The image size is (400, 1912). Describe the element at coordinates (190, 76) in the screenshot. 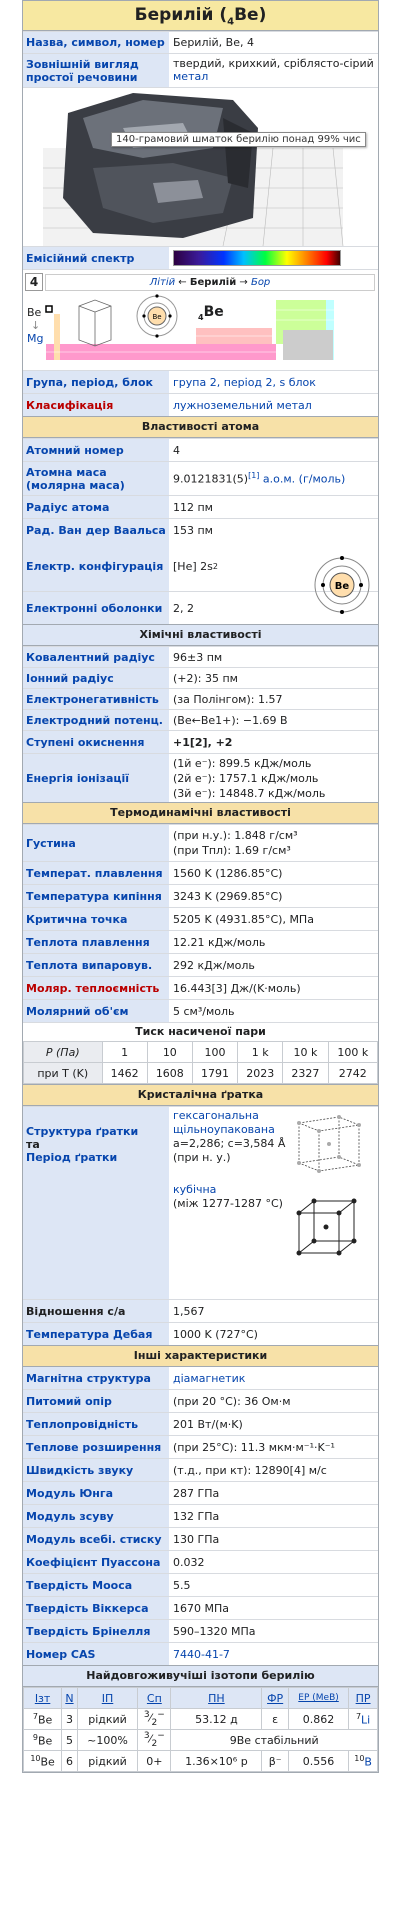

I see `appearance-metal-link: метал` at that location.